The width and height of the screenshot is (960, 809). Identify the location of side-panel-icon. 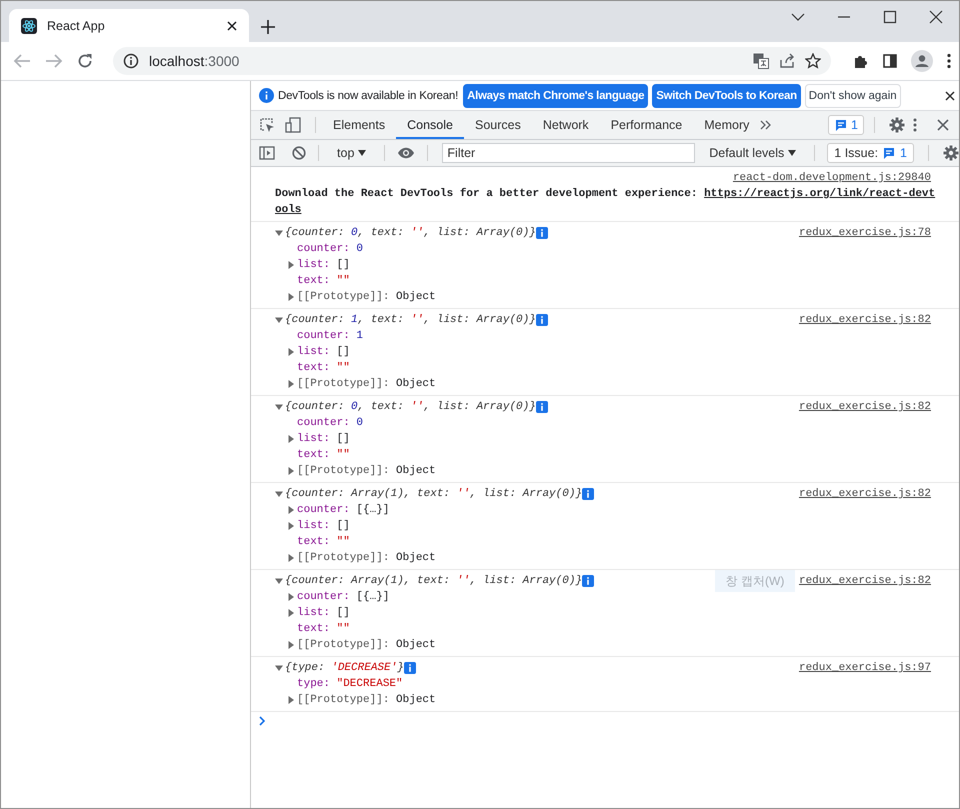
(890, 61).